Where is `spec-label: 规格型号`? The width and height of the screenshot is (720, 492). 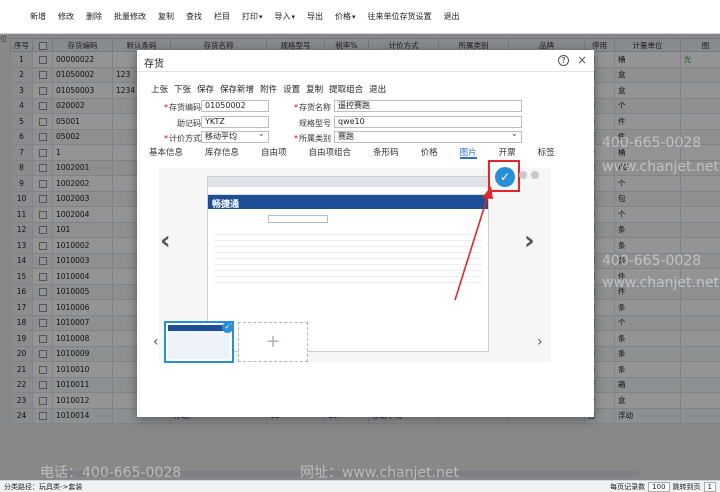 spec-label: 规格型号 is located at coordinates (315, 123).